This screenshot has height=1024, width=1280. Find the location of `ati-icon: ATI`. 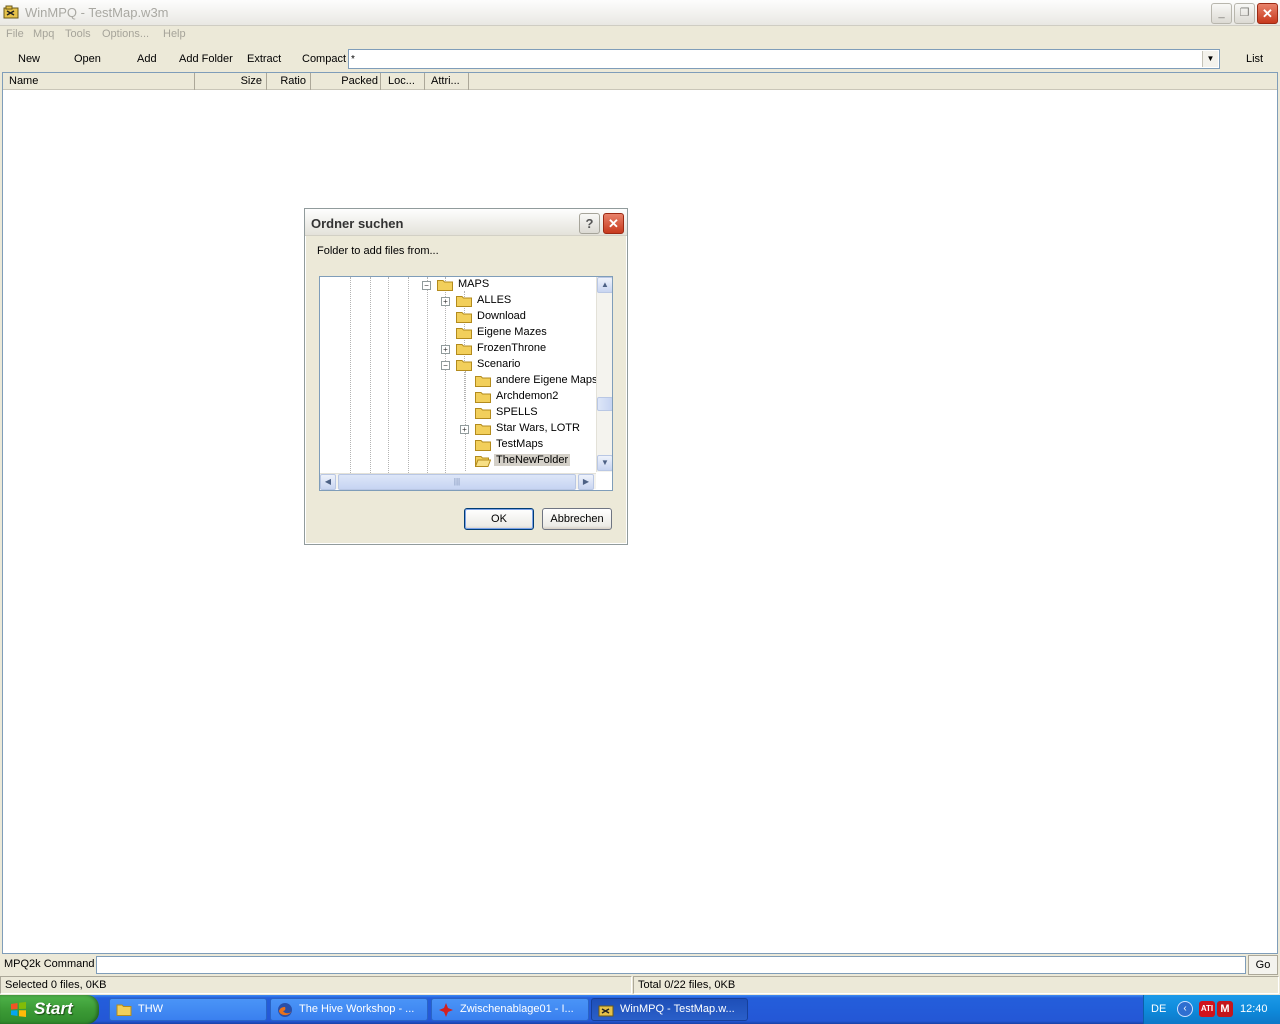

ati-icon: ATI is located at coordinates (1207, 1009).